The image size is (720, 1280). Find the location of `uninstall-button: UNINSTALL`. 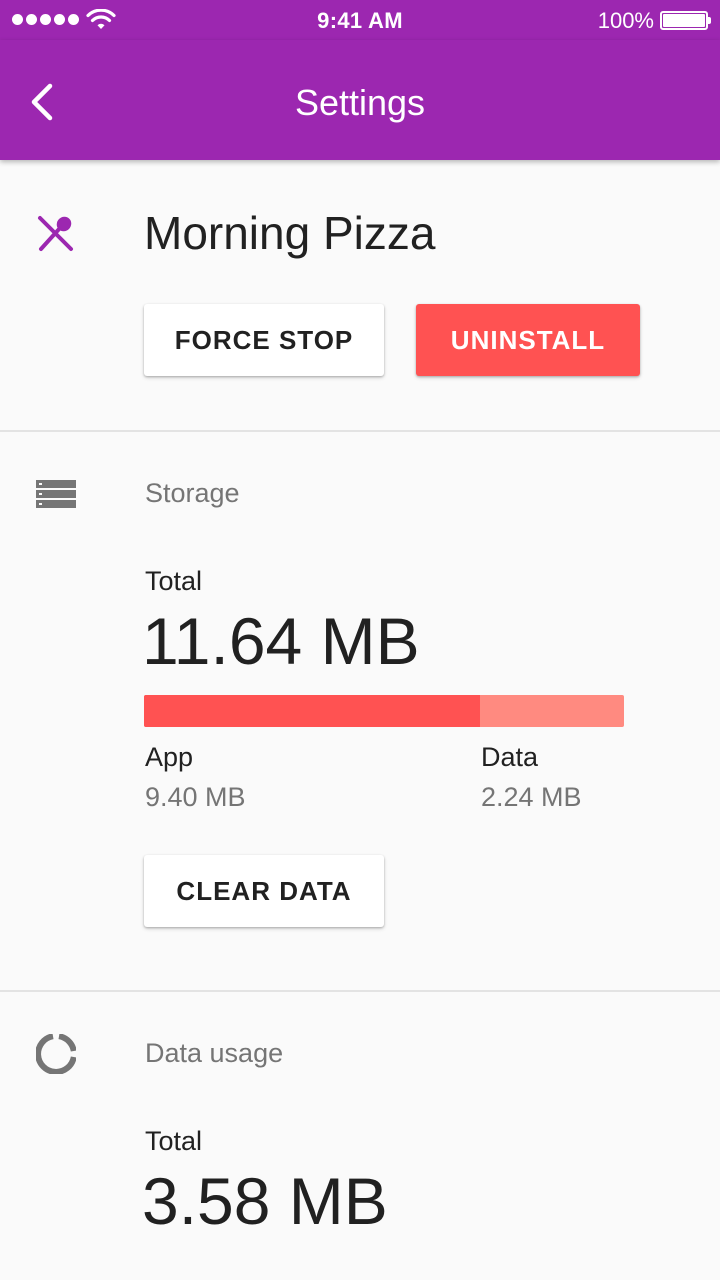

uninstall-button: UNINSTALL is located at coordinates (528, 340).